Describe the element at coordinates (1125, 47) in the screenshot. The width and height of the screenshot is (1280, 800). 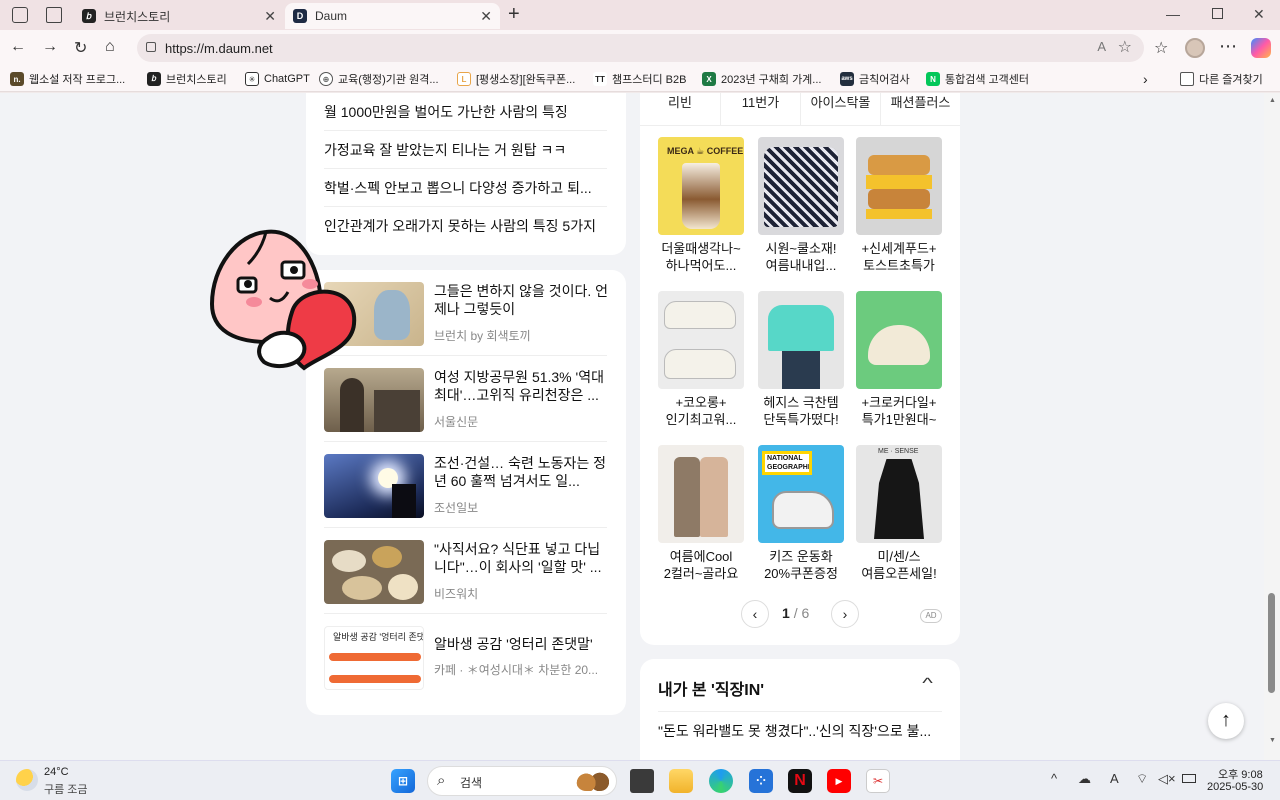
I see `favorite-star-icon: ☆` at that location.